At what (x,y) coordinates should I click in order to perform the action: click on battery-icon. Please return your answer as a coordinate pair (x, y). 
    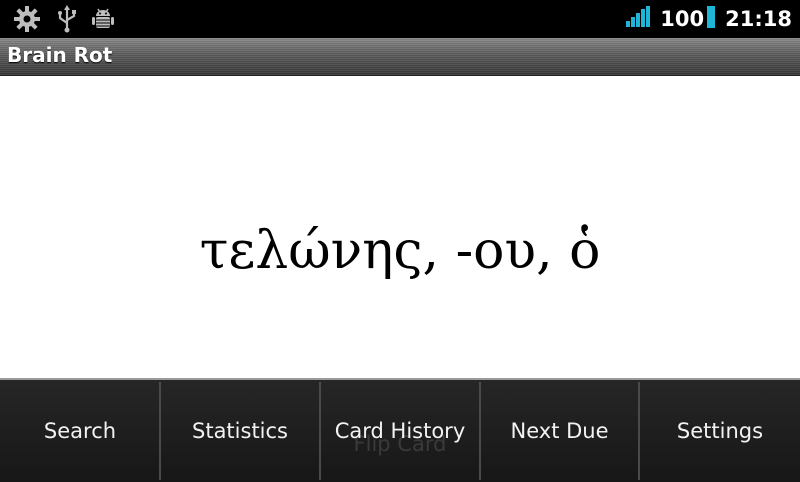
    Looking at the image, I should click on (711, 19).